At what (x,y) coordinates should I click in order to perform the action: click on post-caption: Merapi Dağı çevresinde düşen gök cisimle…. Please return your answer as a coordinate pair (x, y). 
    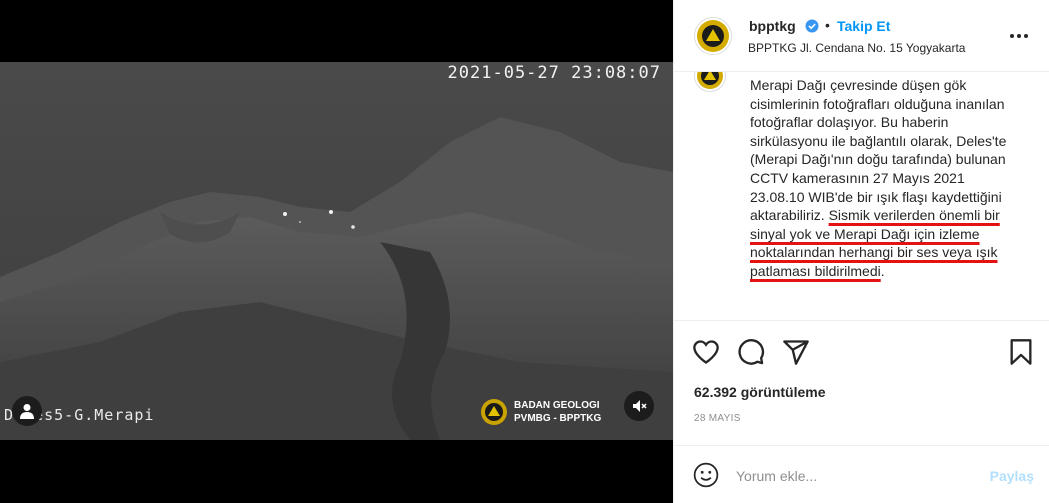
    Looking at the image, I should click on (885, 178).